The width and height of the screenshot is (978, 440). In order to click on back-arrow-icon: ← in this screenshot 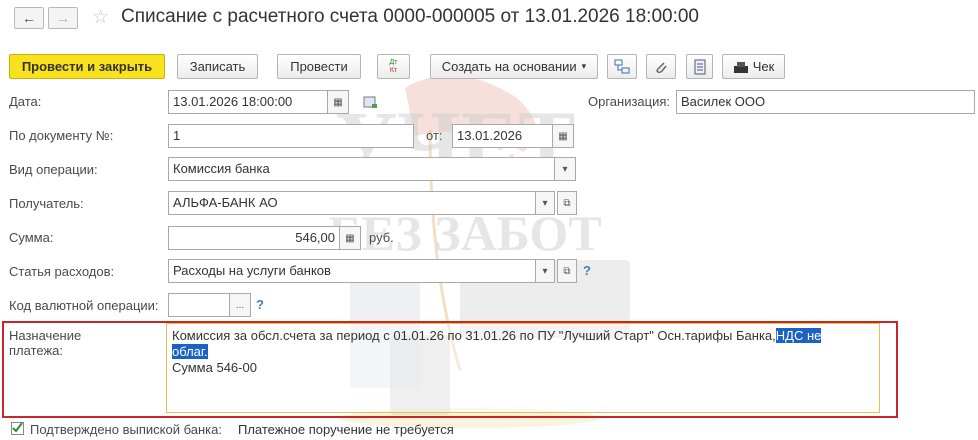, I will do `click(29, 18)`.